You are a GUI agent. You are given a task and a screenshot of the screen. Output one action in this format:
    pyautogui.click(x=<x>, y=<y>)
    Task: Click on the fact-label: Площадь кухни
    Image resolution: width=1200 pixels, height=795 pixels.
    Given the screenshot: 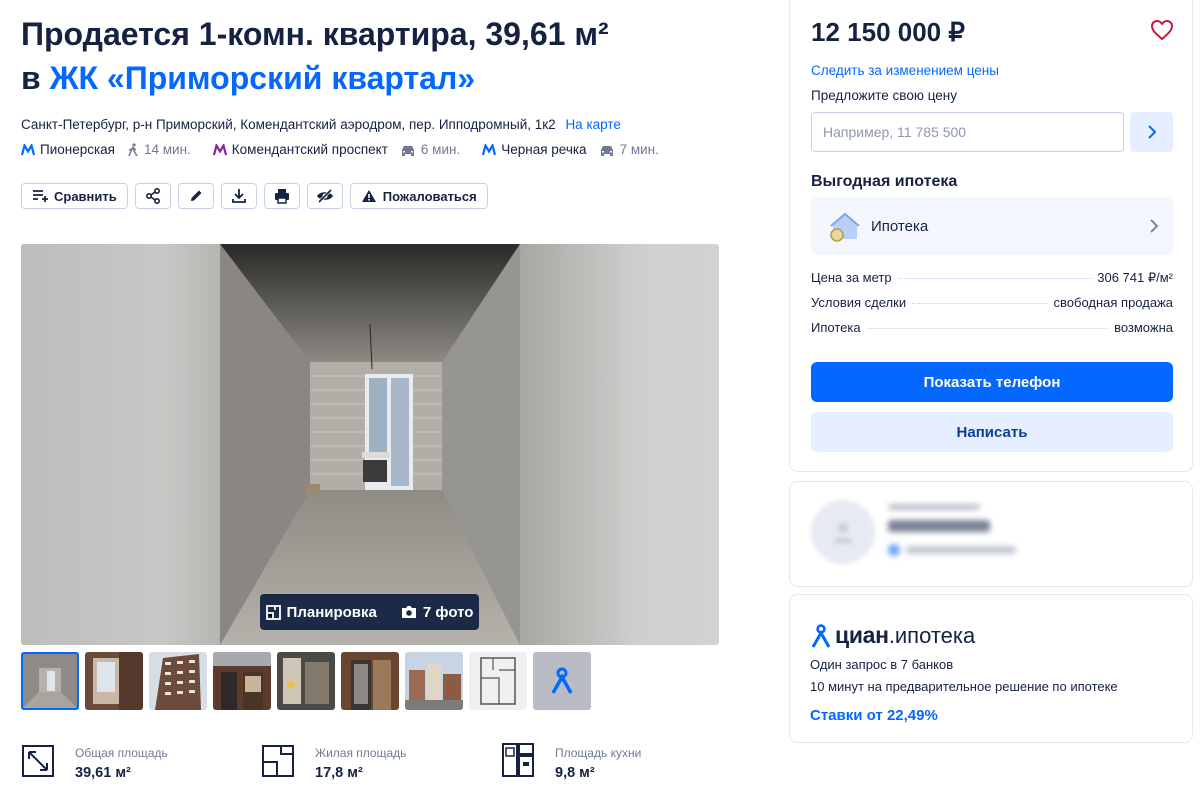 What is the action you would take?
    pyautogui.click(x=598, y=753)
    